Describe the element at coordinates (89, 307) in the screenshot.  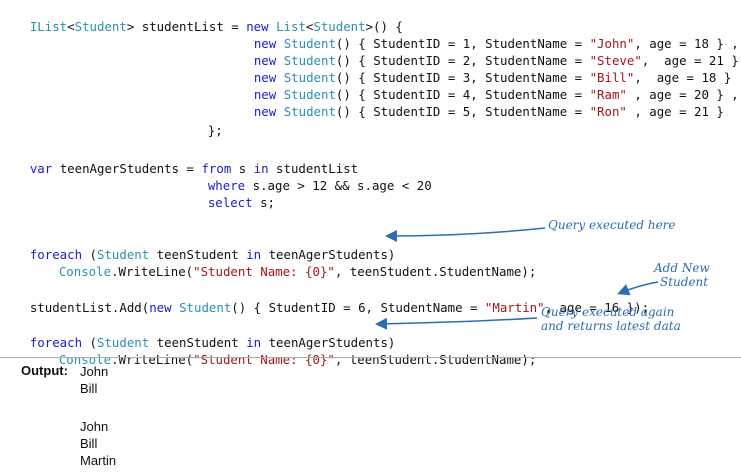
I see `code-token: studentList.Add(` at that location.